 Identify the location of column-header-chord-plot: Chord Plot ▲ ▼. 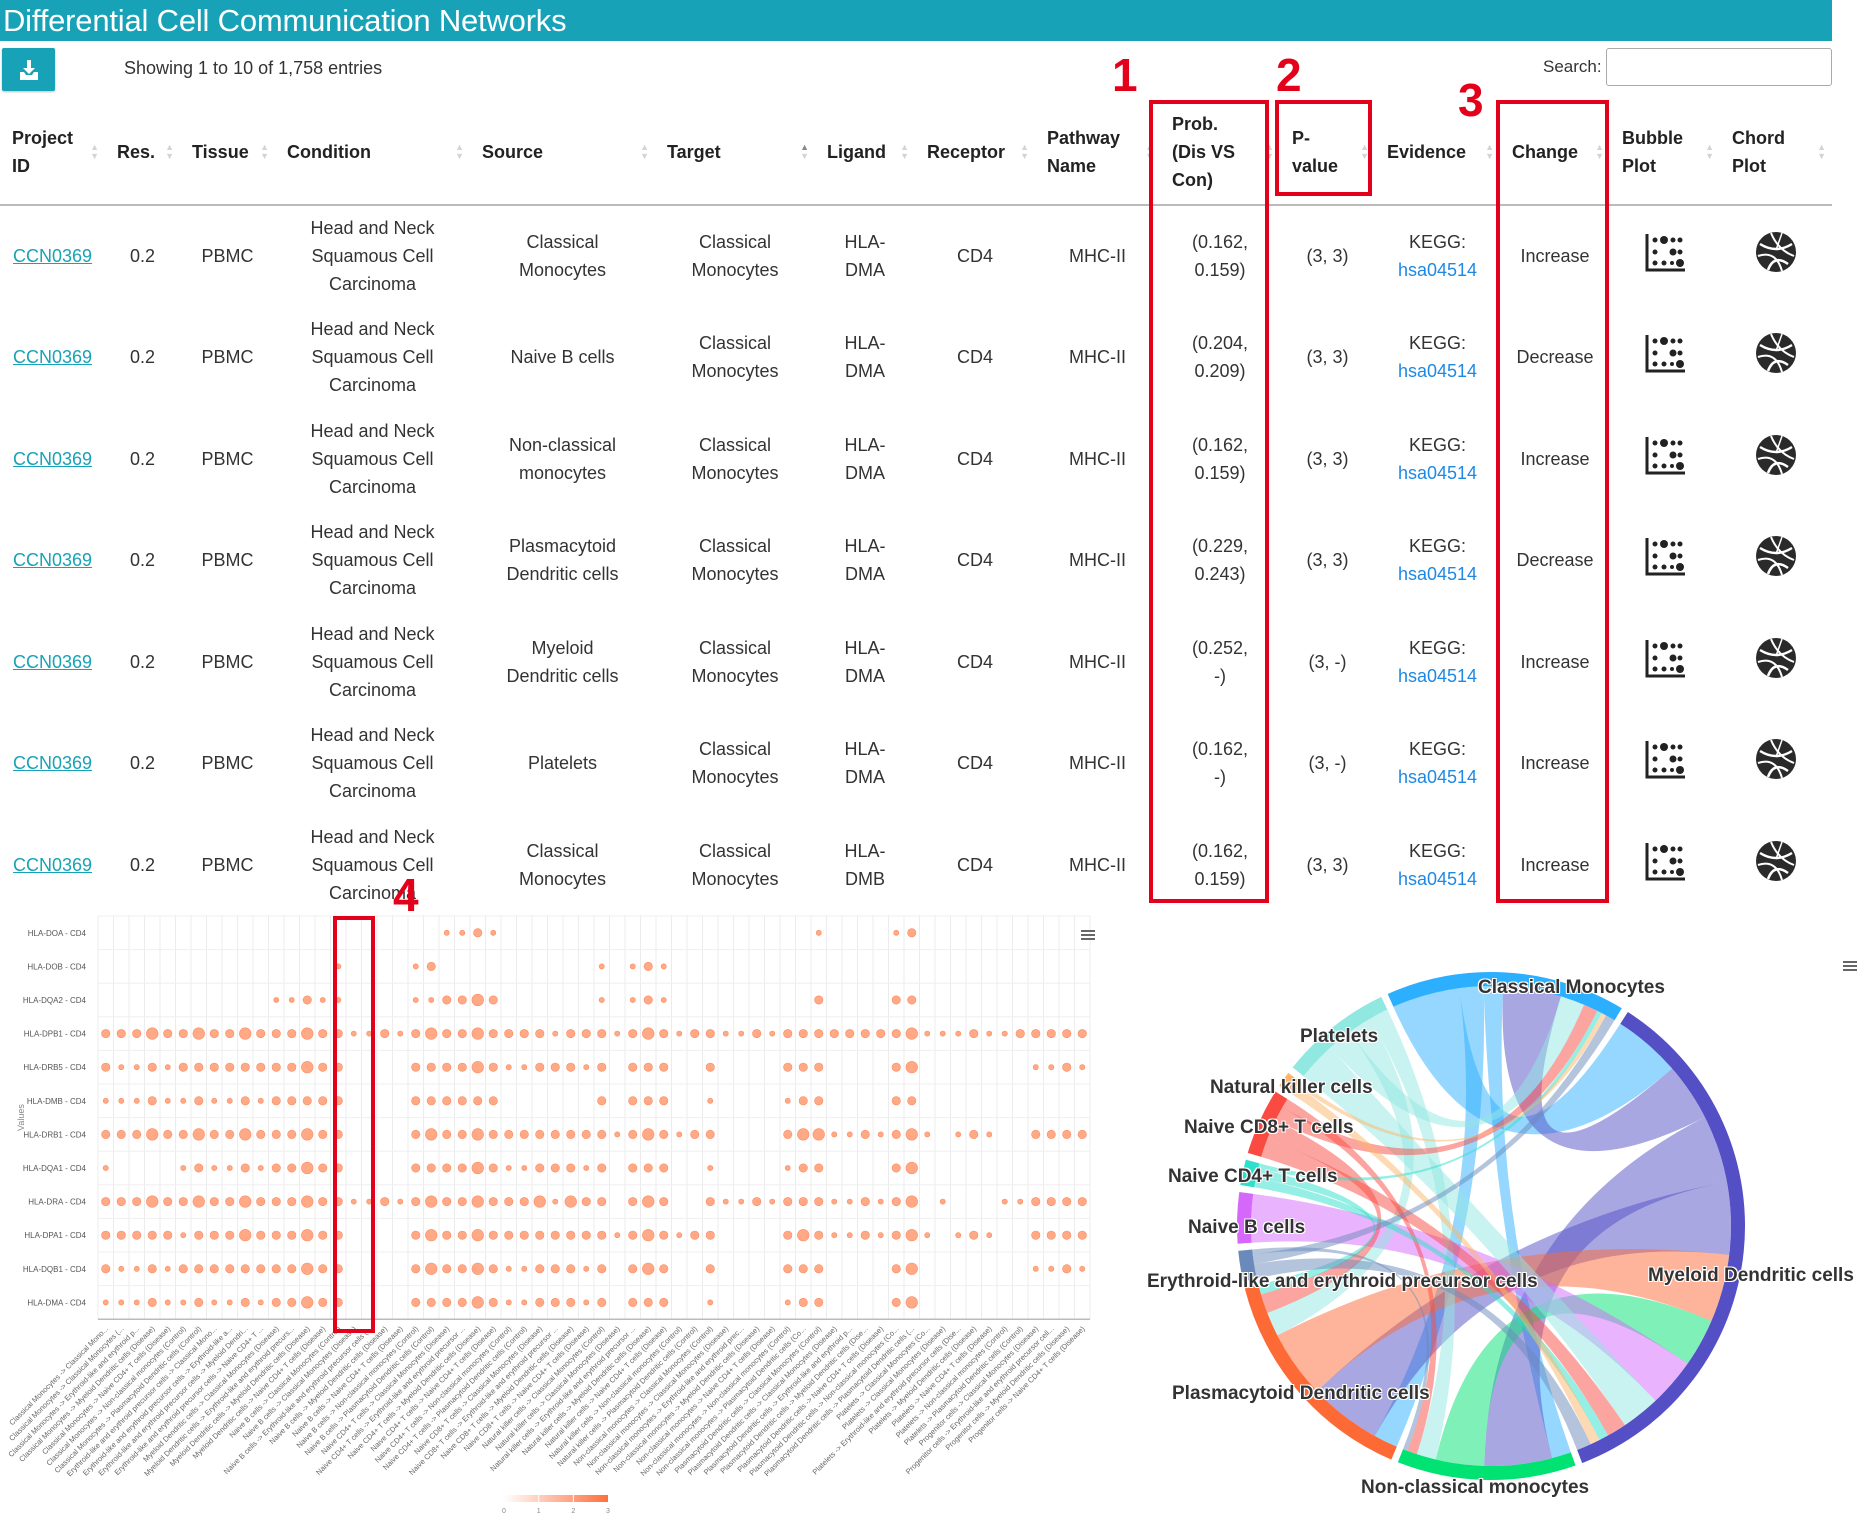
(1776, 153).